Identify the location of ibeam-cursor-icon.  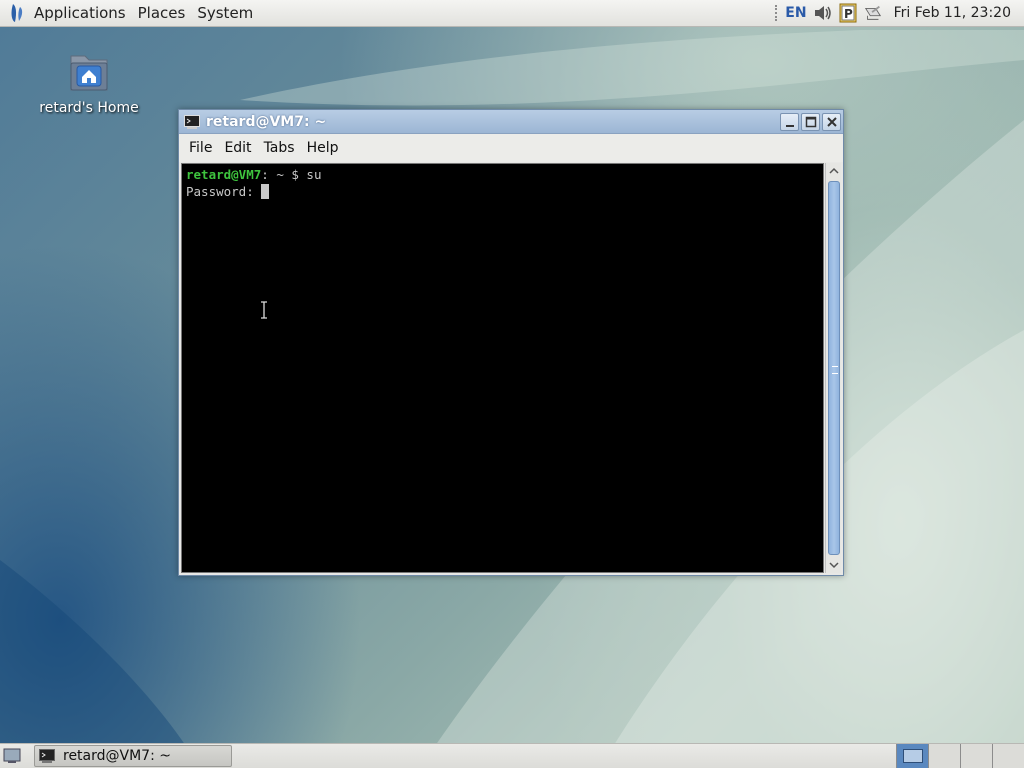
(264, 310).